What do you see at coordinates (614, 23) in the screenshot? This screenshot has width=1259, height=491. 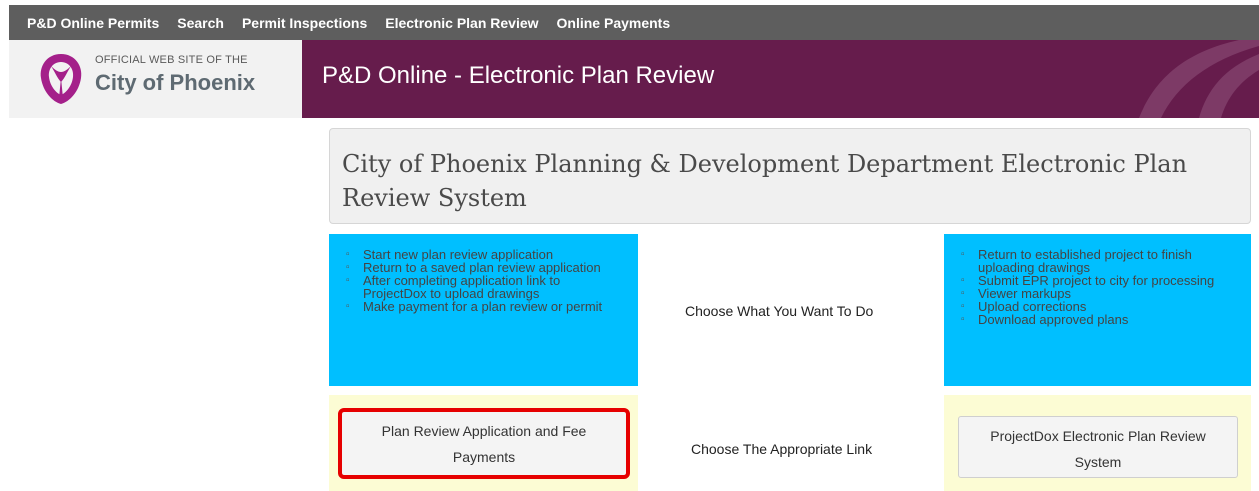 I see `nav-online-payments: Online Payments` at bounding box center [614, 23].